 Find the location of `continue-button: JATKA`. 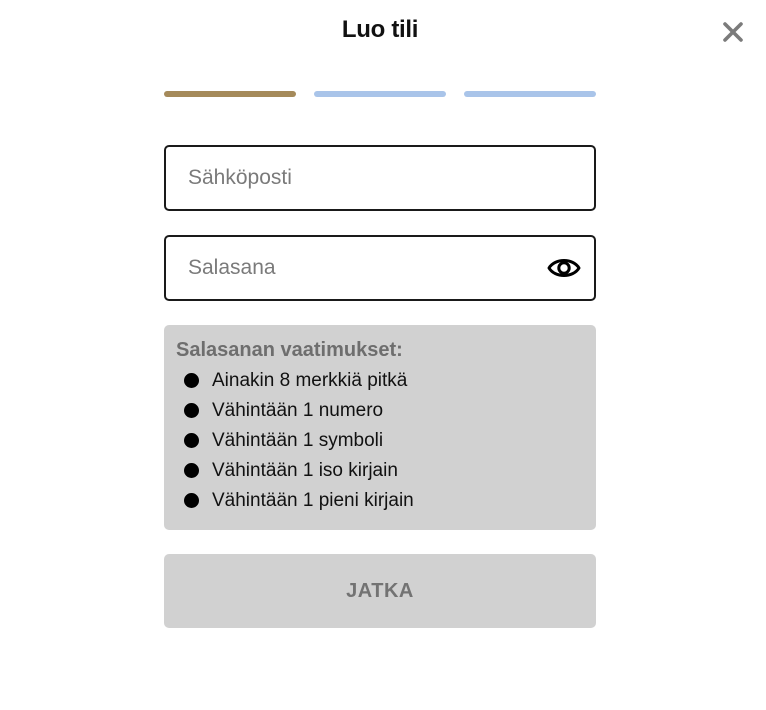

continue-button: JATKA is located at coordinates (380, 591).